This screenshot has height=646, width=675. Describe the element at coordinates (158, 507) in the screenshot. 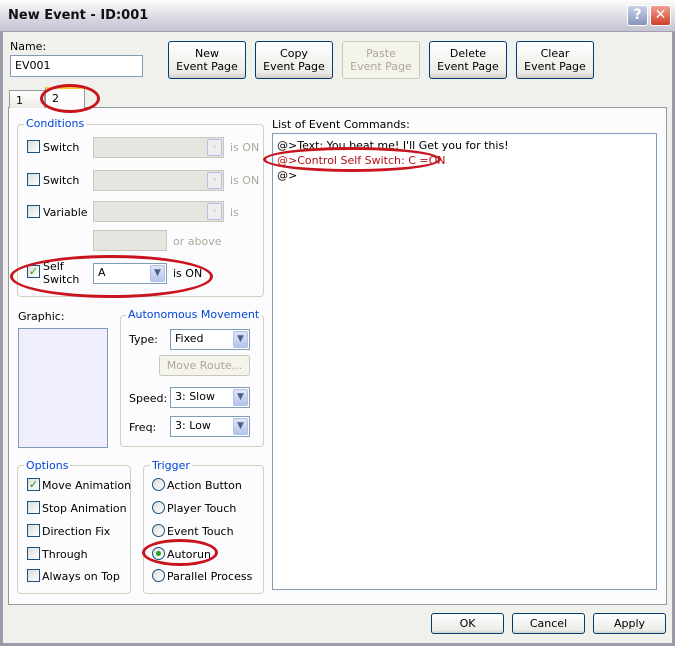

I see `player-touch-radio` at that location.